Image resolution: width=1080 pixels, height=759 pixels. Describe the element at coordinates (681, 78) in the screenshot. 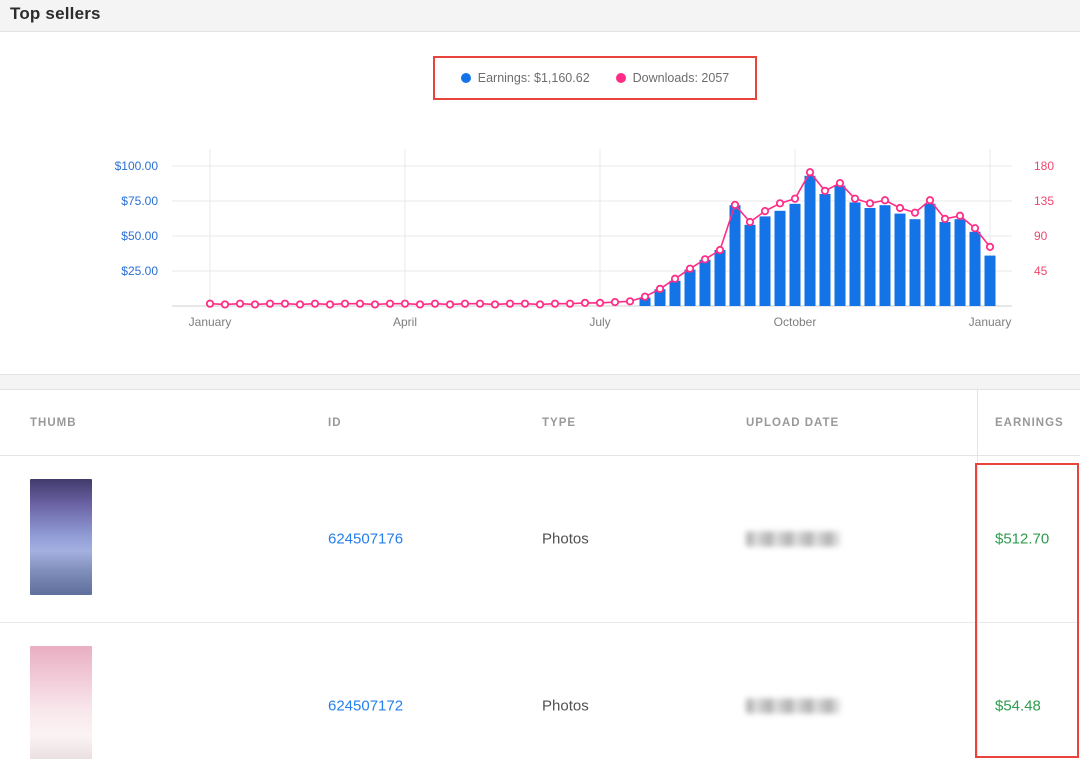

I see `legend-downloads-label: Downloads: 2057` at that location.